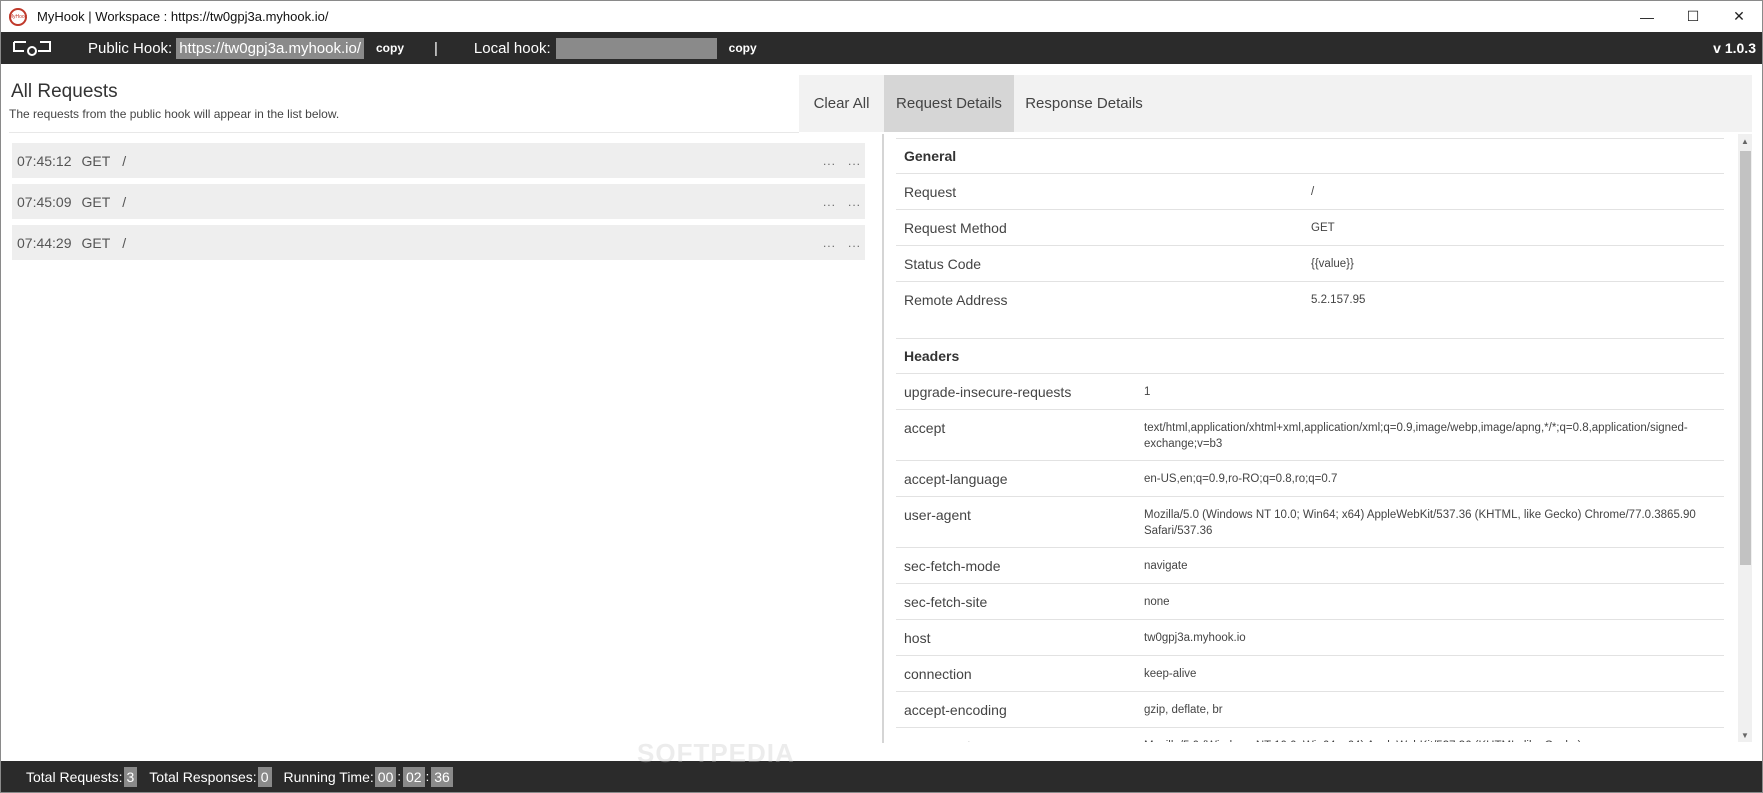 The height and width of the screenshot is (793, 1763). What do you see at coordinates (1332, 264) in the screenshot?
I see `detail-value: {{value}}` at bounding box center [1332, 264].